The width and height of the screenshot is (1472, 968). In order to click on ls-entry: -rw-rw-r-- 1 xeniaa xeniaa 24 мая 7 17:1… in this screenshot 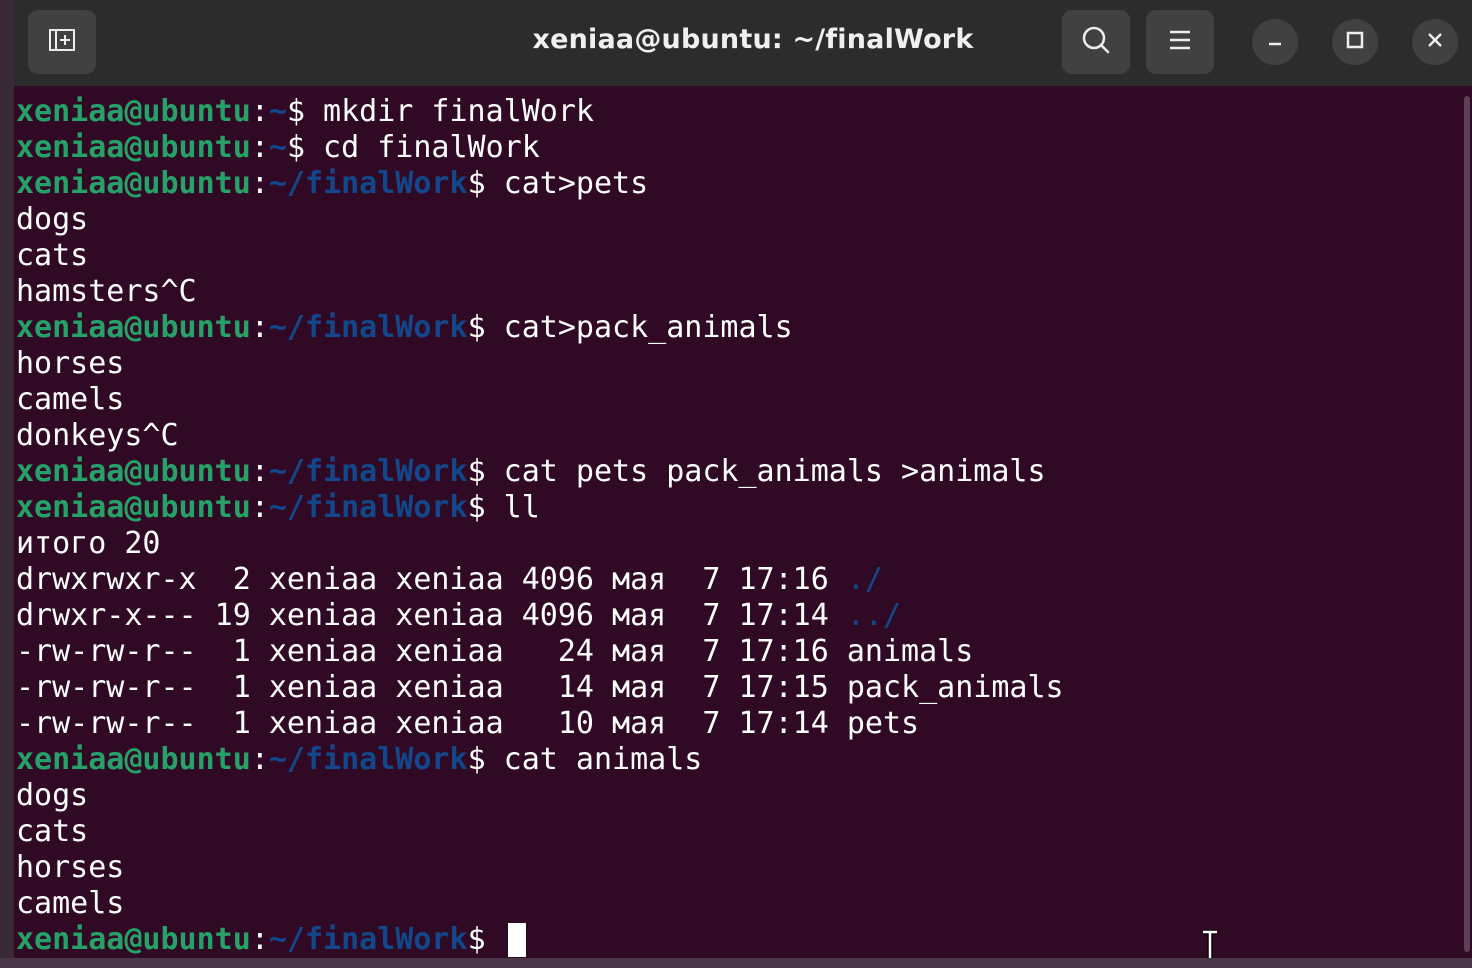, I will do `click(494, 652)`.